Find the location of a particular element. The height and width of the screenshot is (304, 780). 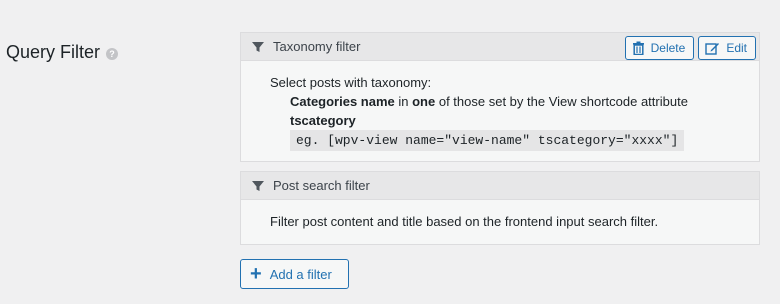

trash-icon is located at coordinates (638, 48).